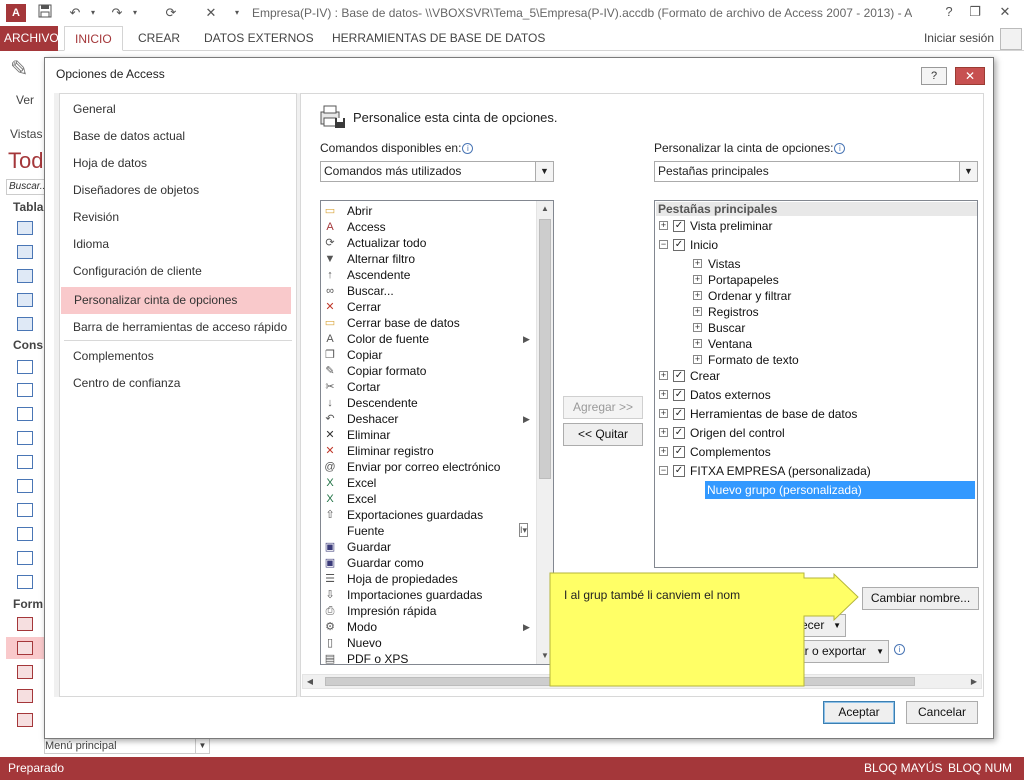 Image resolution: width=1024 pixels, height=780 pixels. What do you see at coordinates (178, 356) in the screenshot?
I see `nav-complementos: Complementos` at bounding box center [178, 356].